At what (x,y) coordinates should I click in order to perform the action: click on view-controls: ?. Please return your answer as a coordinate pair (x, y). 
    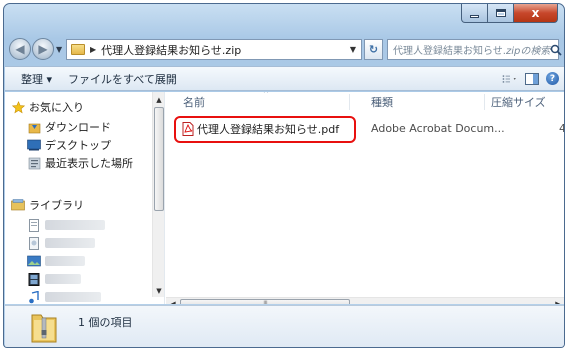
    Looking at the image, I should click on (530, 78).